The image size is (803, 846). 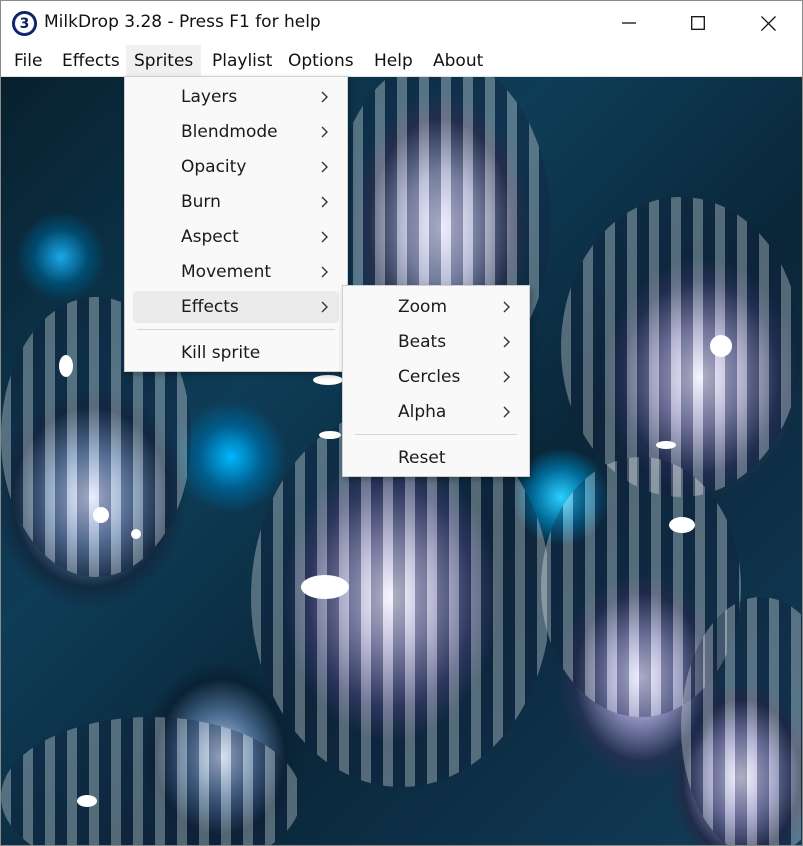 I want to click on menu-item-label: Opacity, so click(x=214, y=167).